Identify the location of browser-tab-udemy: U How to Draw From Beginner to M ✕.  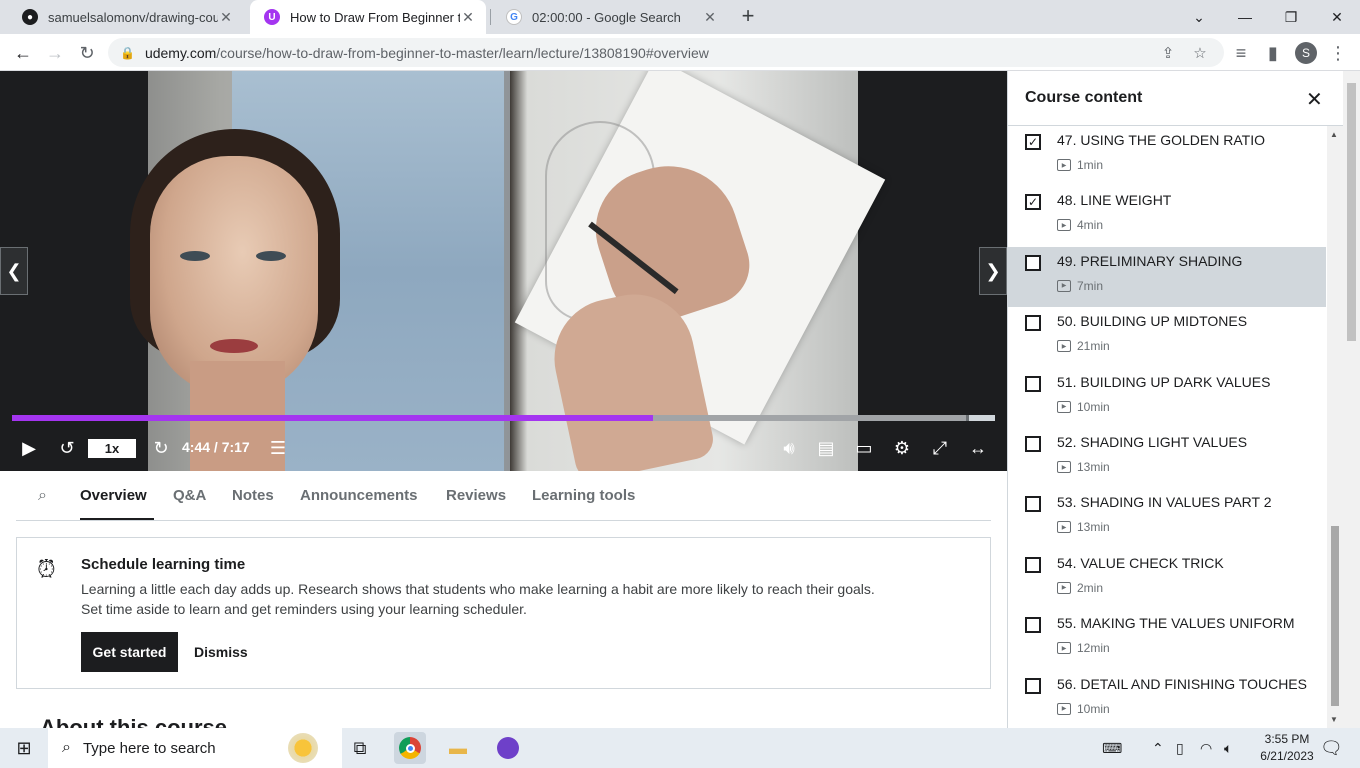
(368, 17).